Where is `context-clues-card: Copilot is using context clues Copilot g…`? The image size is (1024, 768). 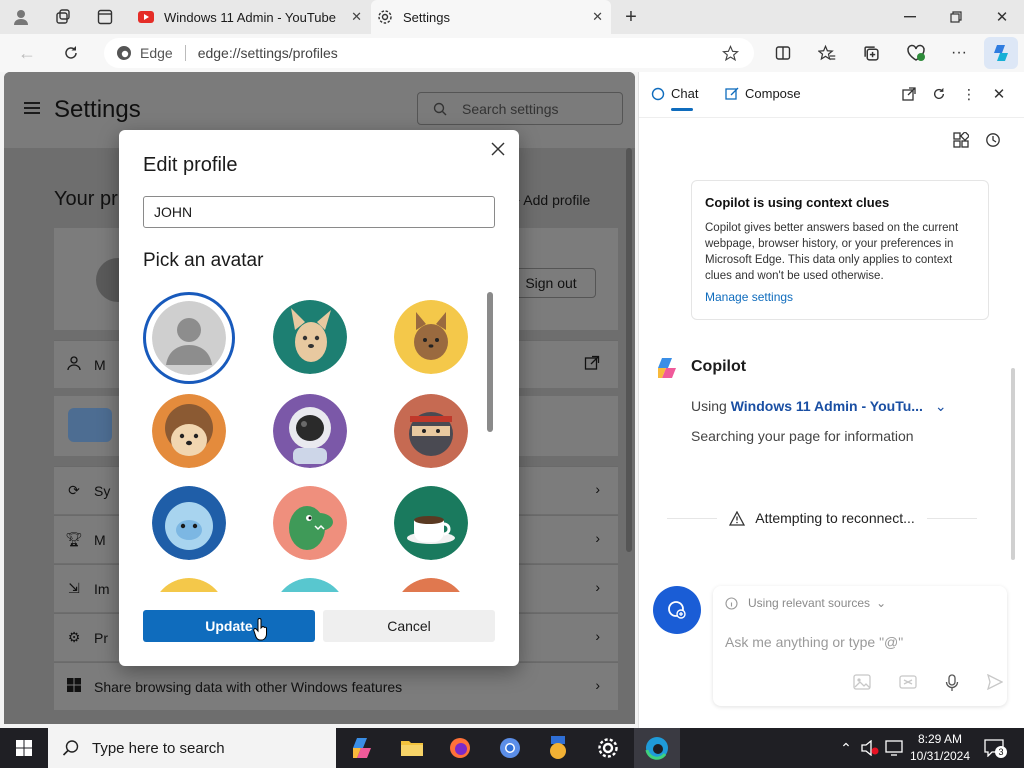 context-clues-card: Copilot is using context clues Copilot g… is located at coordinates (840, 250).